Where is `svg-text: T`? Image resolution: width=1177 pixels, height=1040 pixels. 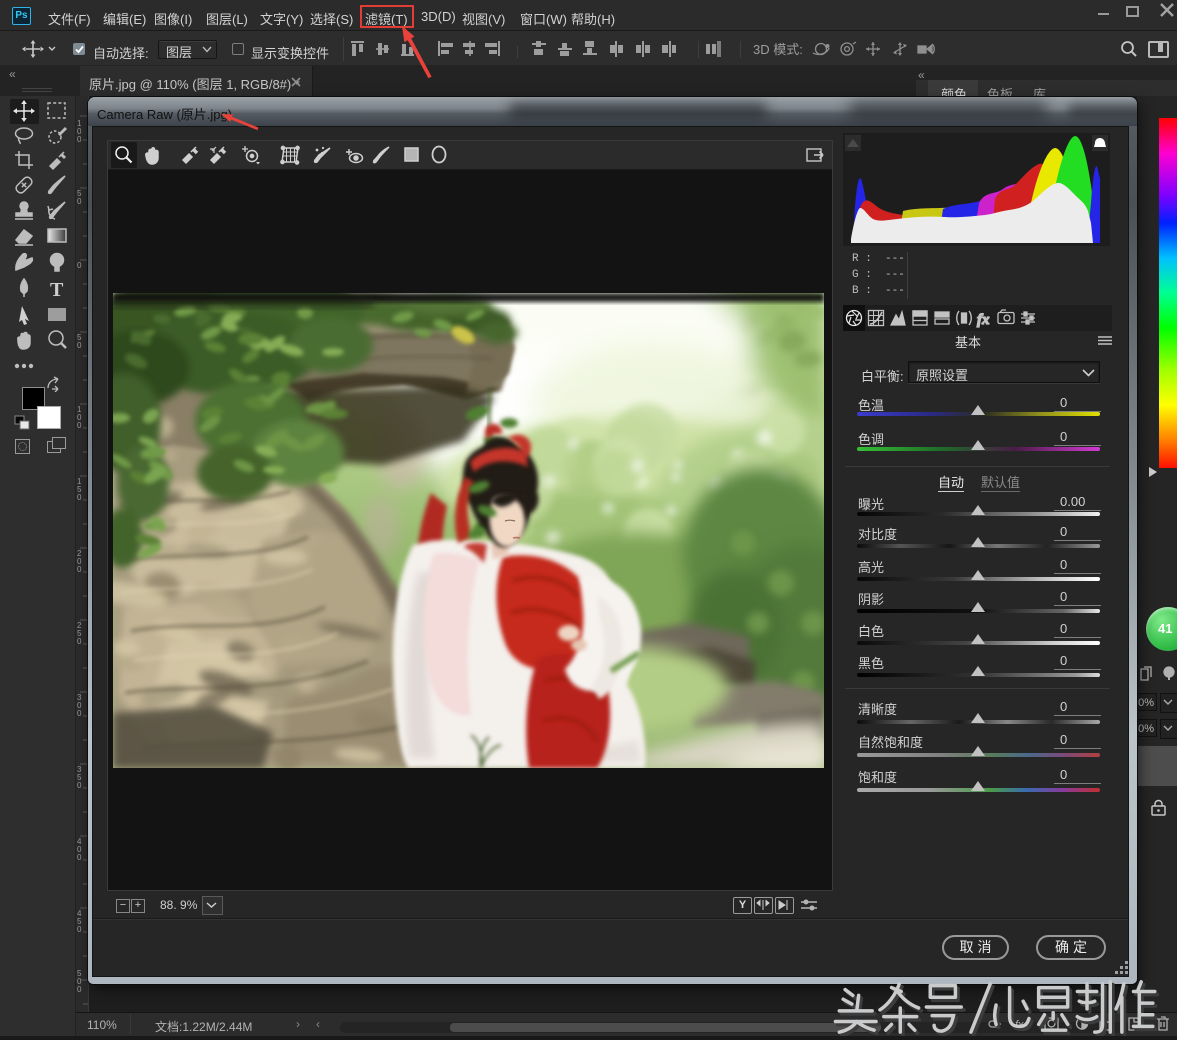 svg-text: T is located at coordinates (57, 290).